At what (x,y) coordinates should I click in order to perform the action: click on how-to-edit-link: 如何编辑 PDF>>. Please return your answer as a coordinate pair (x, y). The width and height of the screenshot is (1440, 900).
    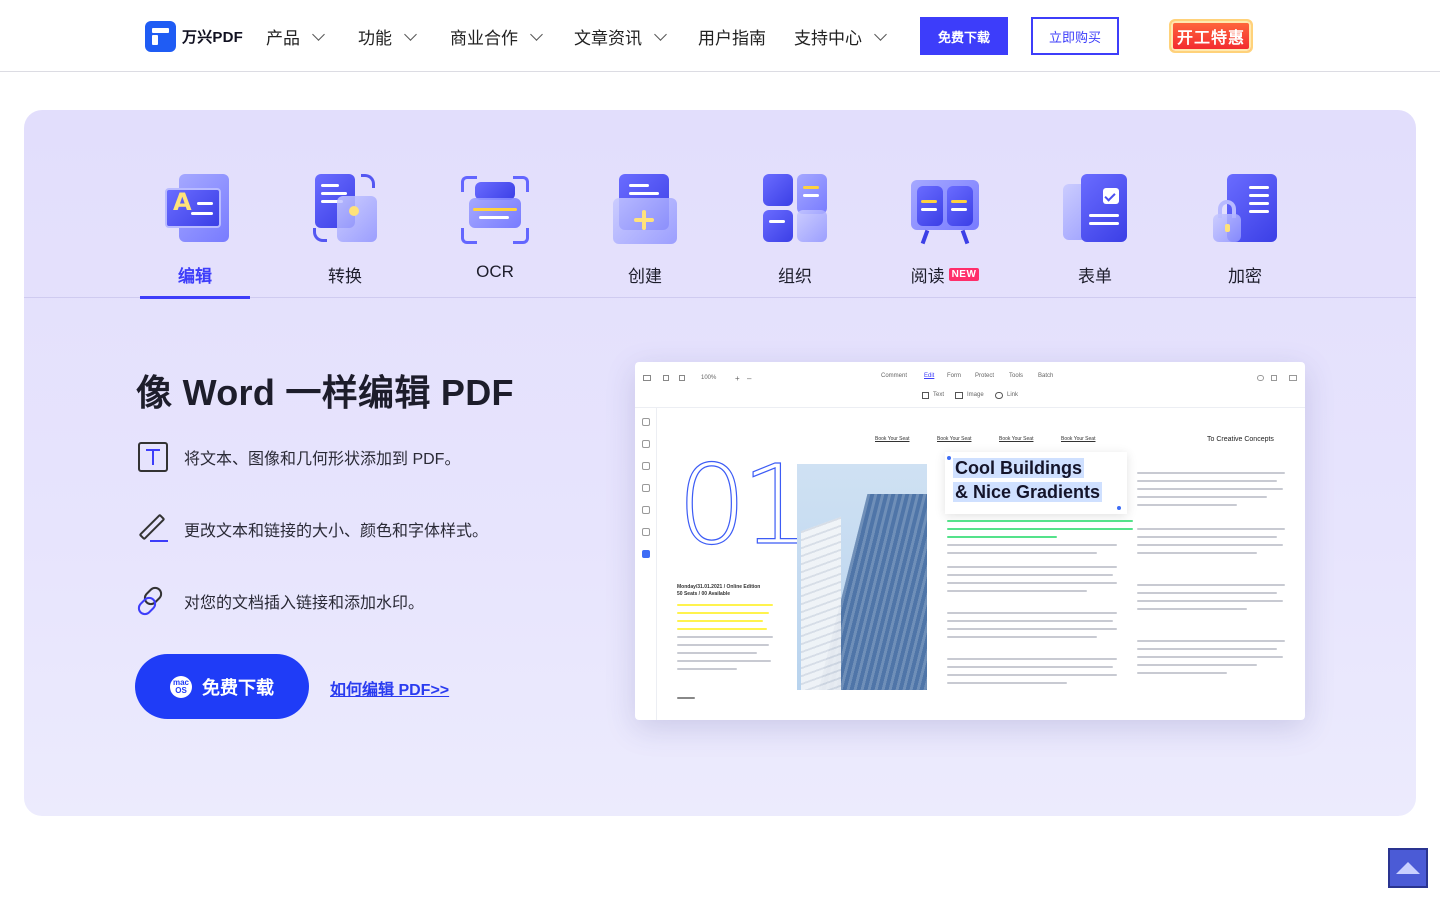
    Looking at the image, I should click on (389, 688).